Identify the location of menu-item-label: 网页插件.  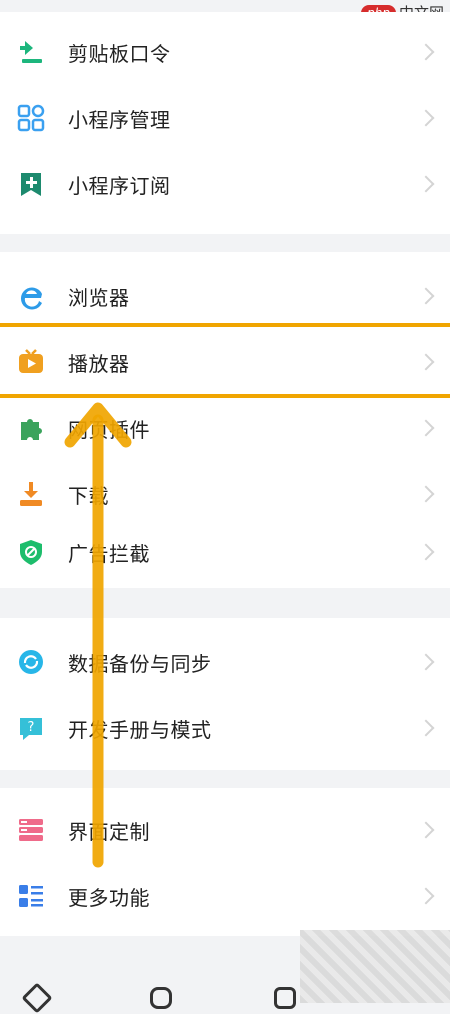
(109, 429).